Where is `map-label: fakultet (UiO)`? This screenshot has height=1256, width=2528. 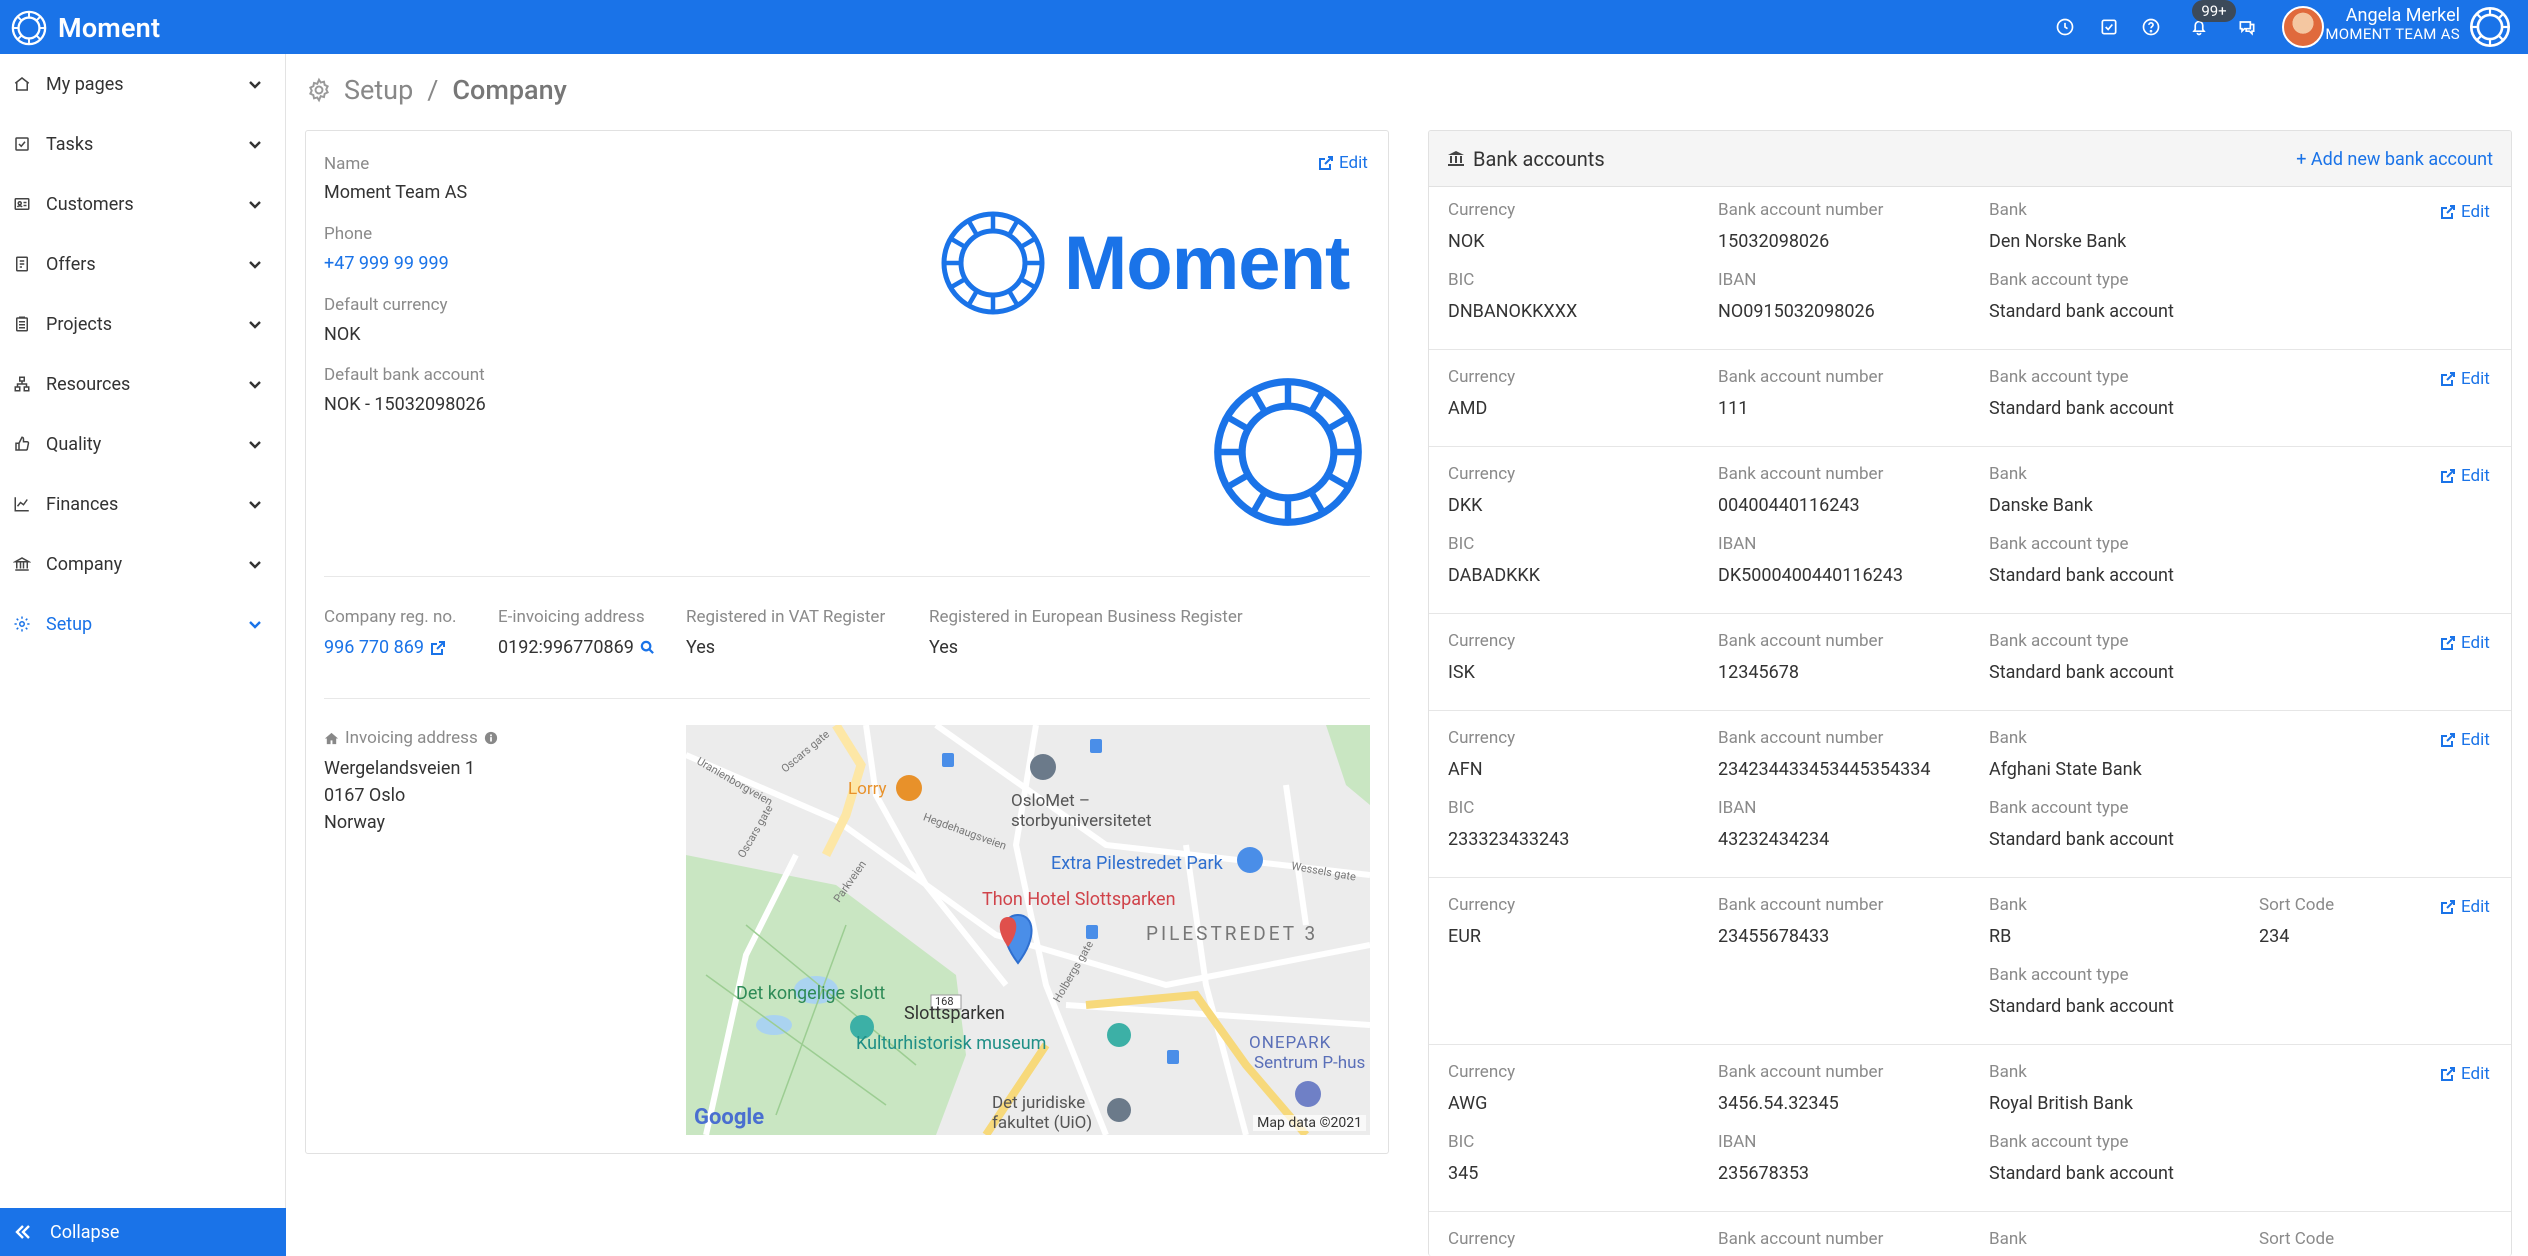
map-label: fakultet (UiO) is located at coordinates (1042, 1123).